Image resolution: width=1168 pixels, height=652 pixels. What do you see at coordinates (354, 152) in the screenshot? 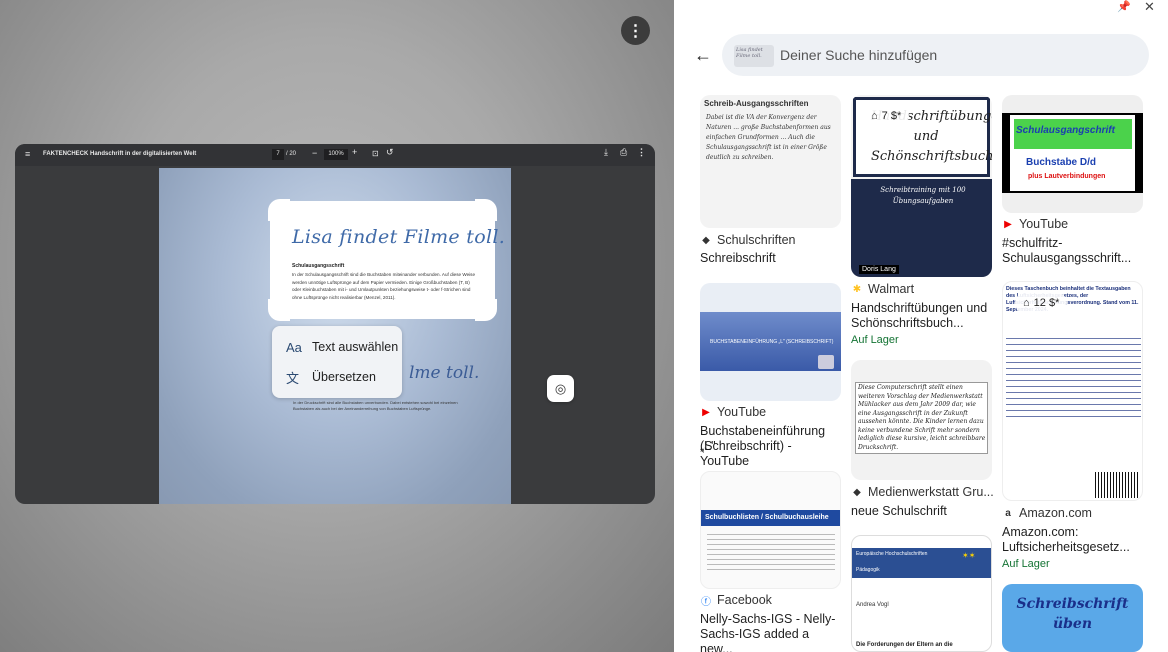
I see `zoom-in-icon: +` at bounding box center [354, 152].